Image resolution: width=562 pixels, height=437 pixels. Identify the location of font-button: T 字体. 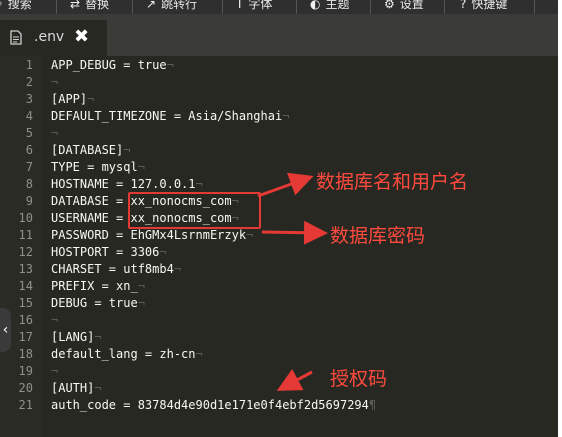
(254, 6).